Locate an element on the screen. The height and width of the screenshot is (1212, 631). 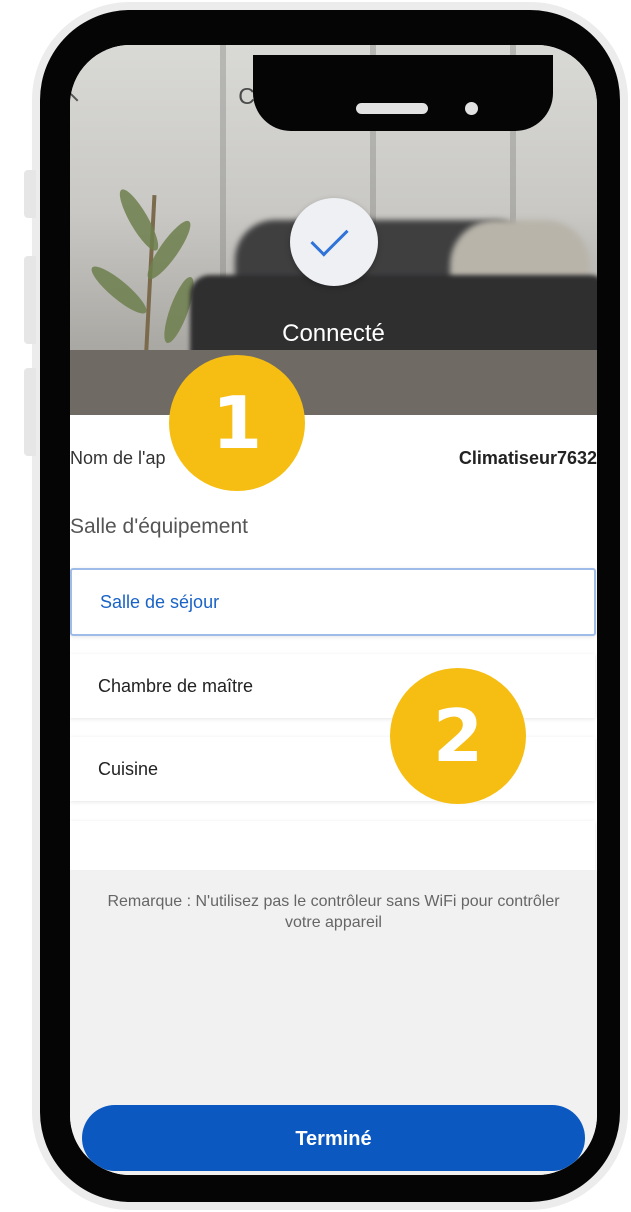
annotation-badge-2: 2 is located at coordinates (458, 736).